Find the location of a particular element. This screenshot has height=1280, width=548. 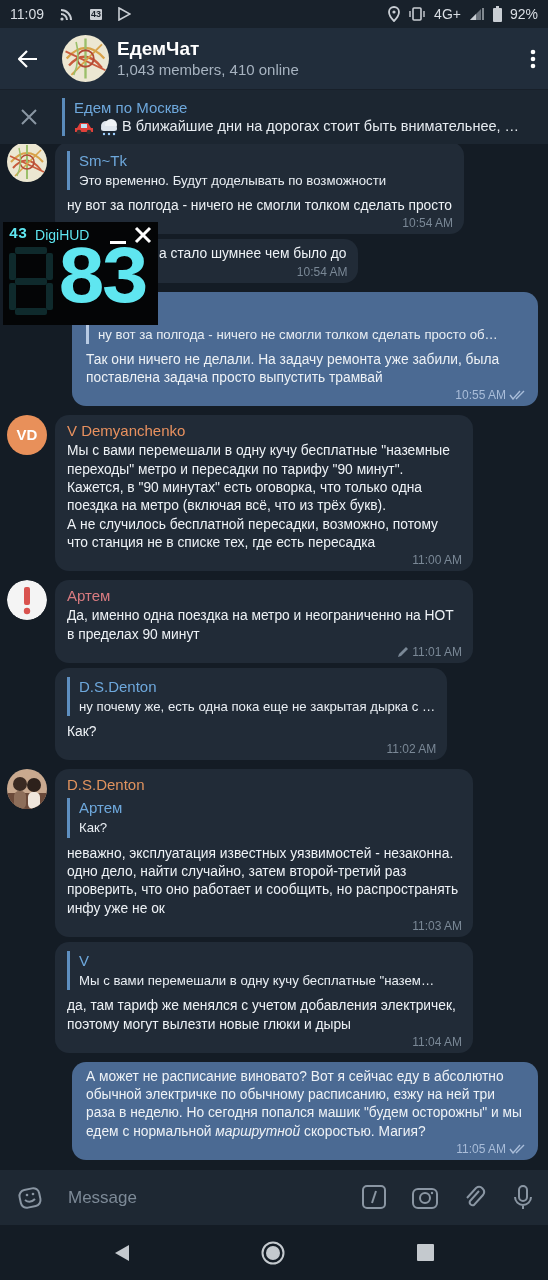

message-text: ну вот за полгода - ничего не смогли толком сделать просто is located at coordinates (260, 205).